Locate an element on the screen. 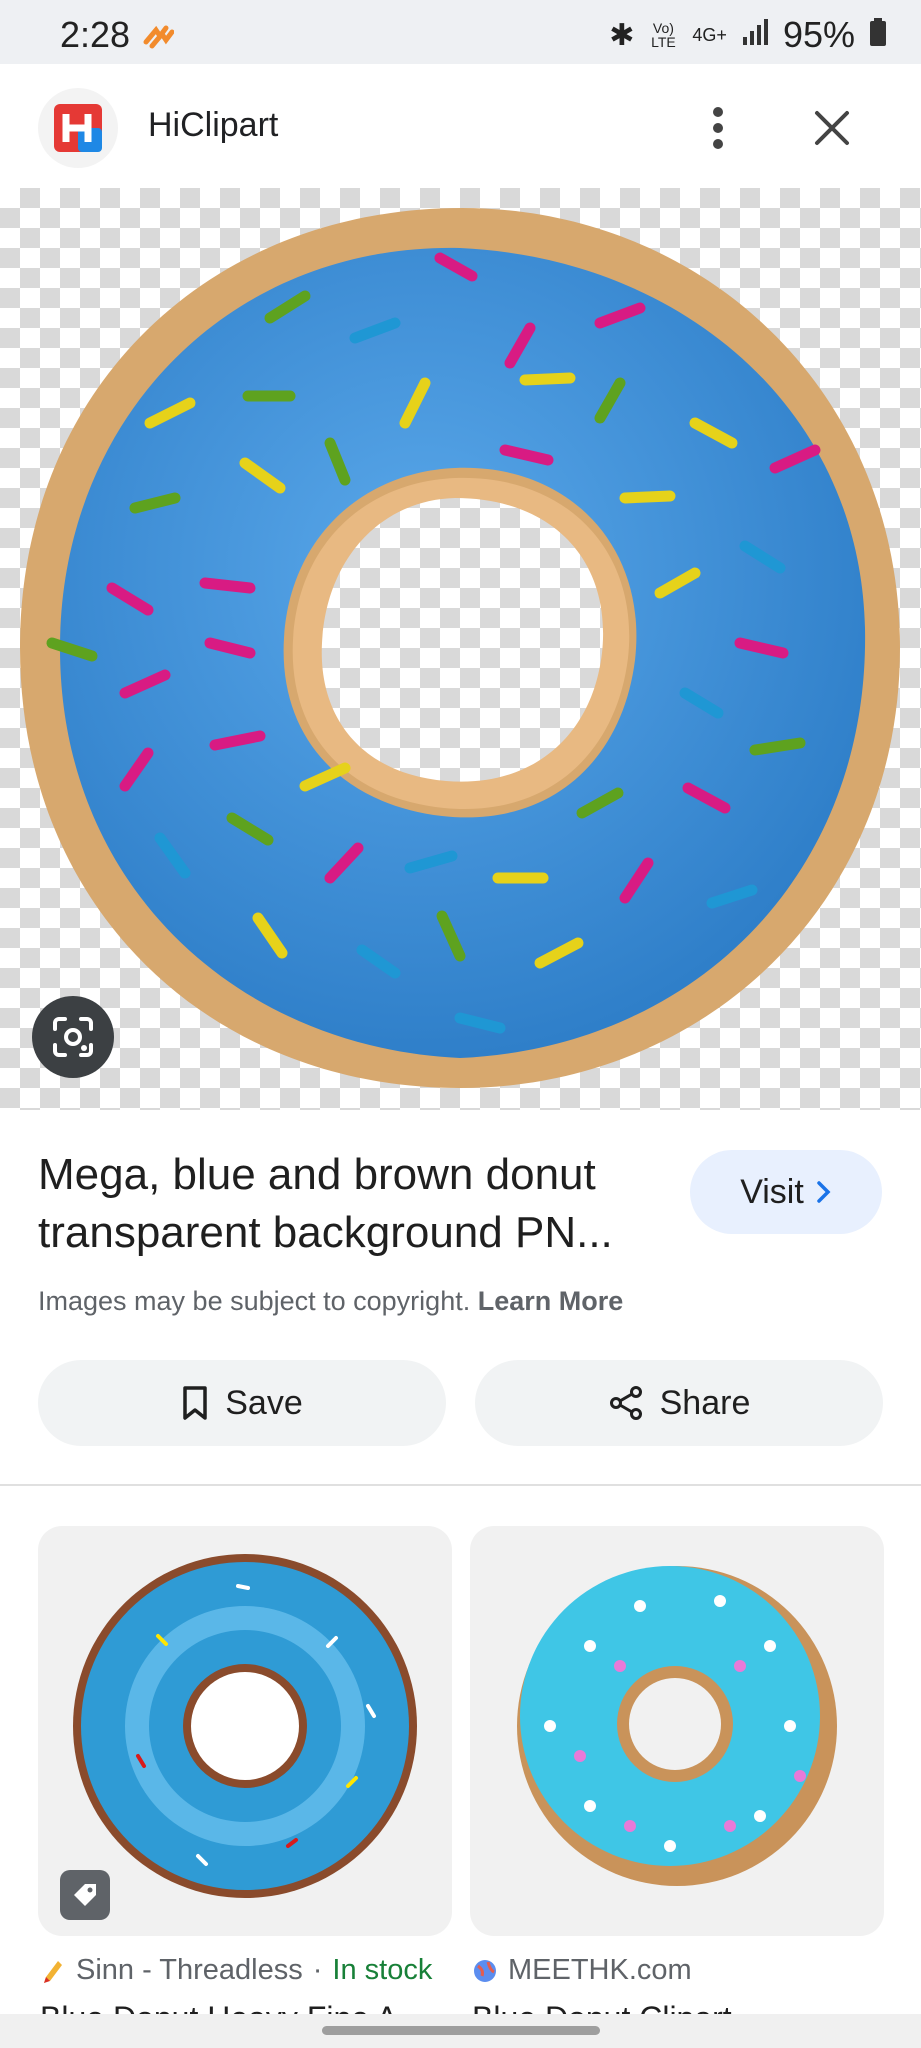 Image resolution: width=921 pixels, height=2048 pixels. section-divider is located at coordinates (460, 1485).